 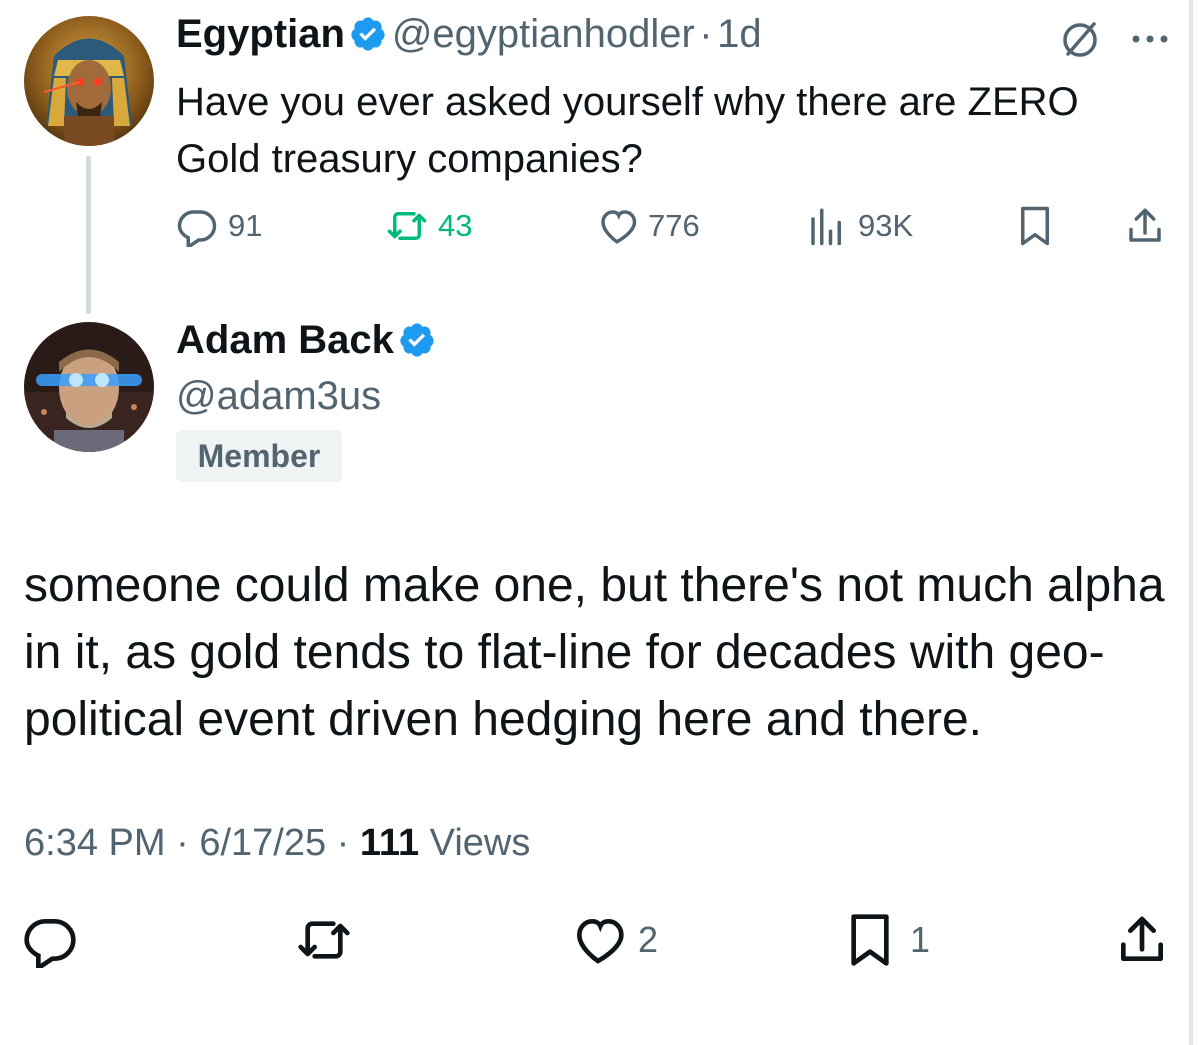 I want to click on parent-share-button, so click(x=1150, y=226).